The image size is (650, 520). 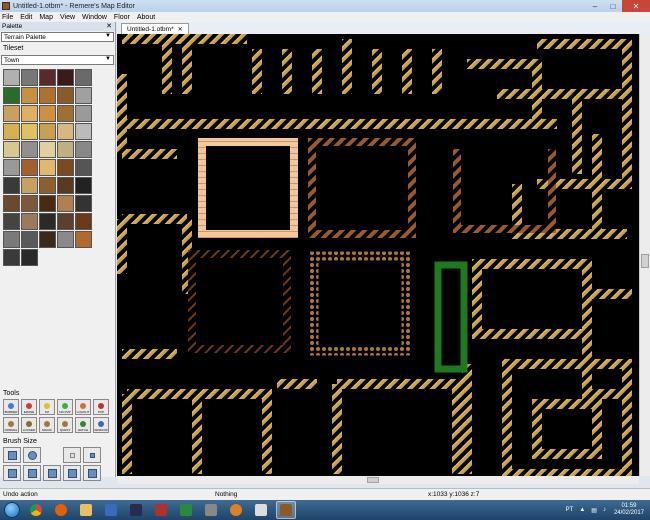 I want to click on taskbar-app-green, so click(x=186, y=510).